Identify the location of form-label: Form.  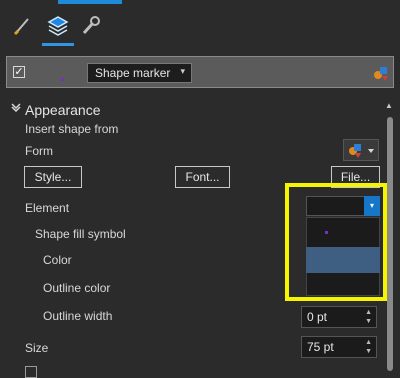
(39, 151).